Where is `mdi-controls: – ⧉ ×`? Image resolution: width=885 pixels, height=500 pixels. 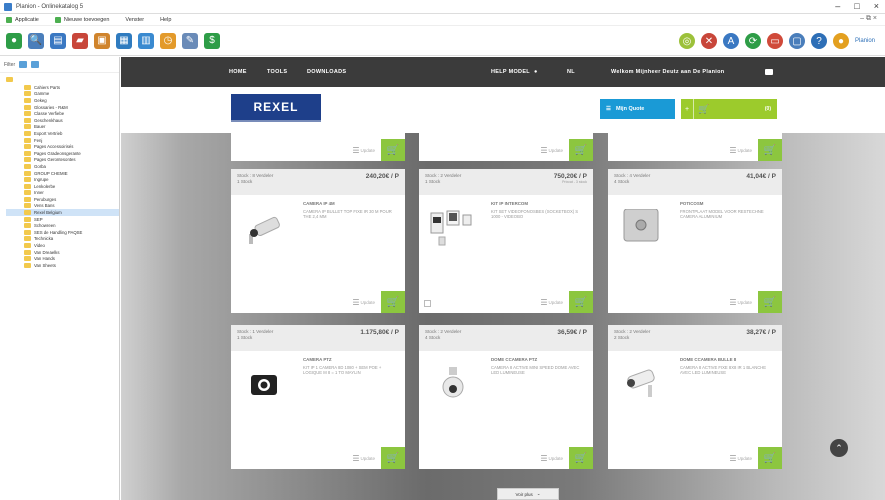
mdi-controls: – ⧉ × is located at coordinates (868, 19).